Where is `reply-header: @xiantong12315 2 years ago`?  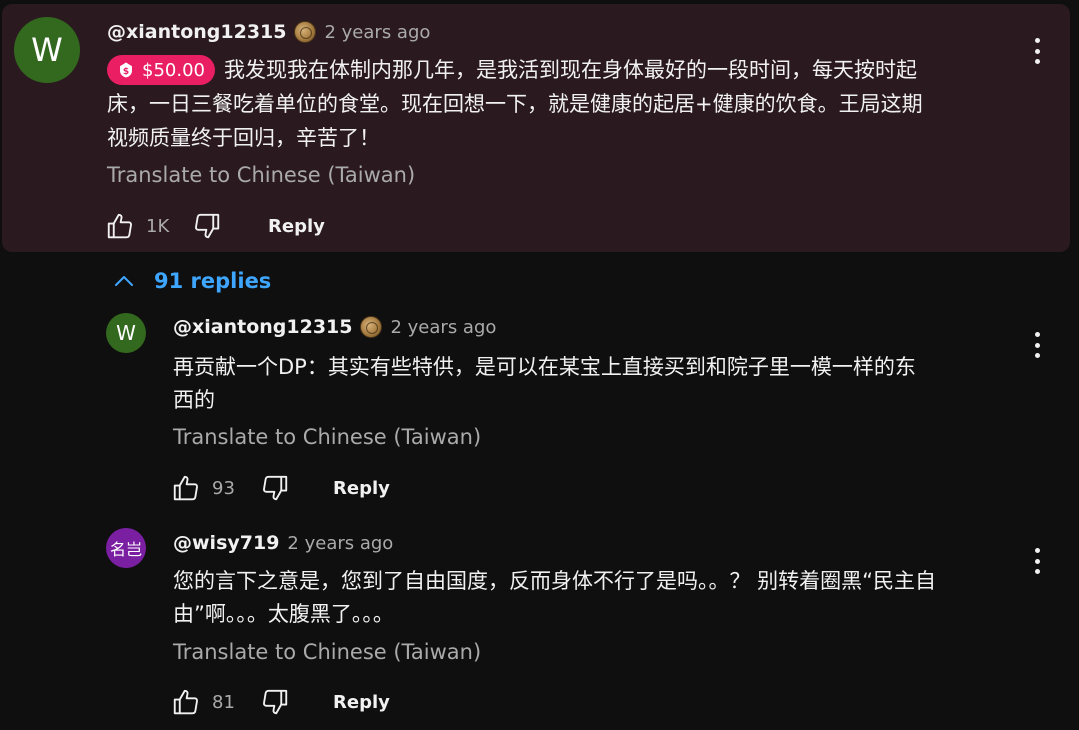 reply-header: @xiantong12315 2 years ago is located at coordinates (334, 327).